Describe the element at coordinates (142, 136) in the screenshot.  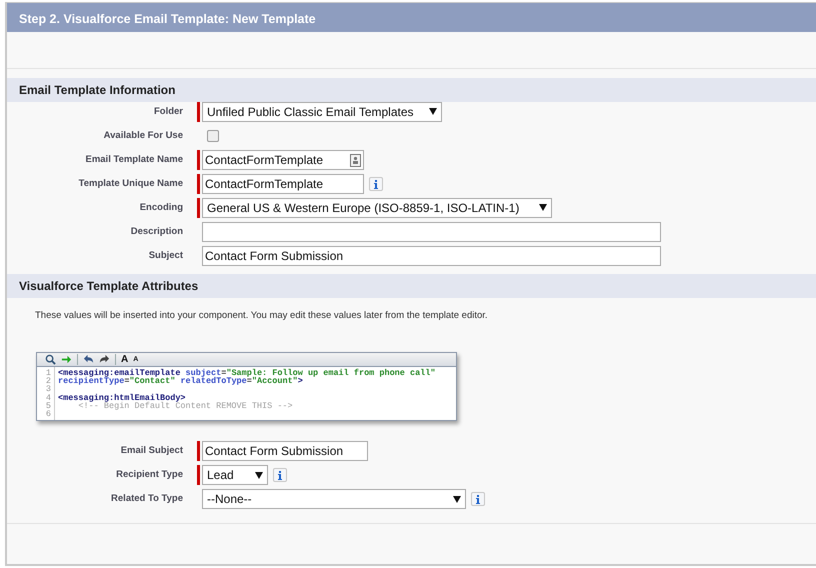
I see `field-label: Available For Use` at that location.